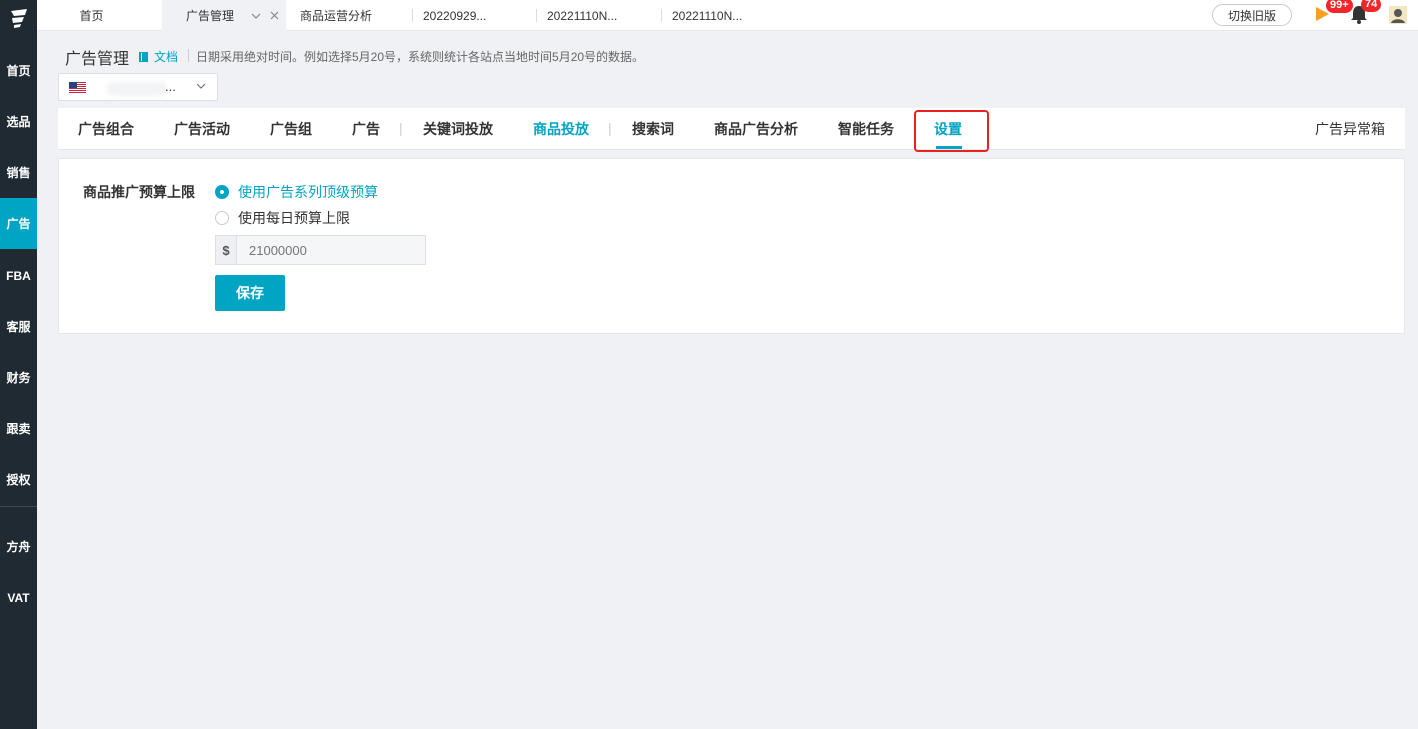 This screenshot has height=729, width=1418. I want to click on left-sidebar: 首页 选品 销售 广告 FBA 客服 财务 跟卖 授权 方舟 VAT, so click(18, 364).